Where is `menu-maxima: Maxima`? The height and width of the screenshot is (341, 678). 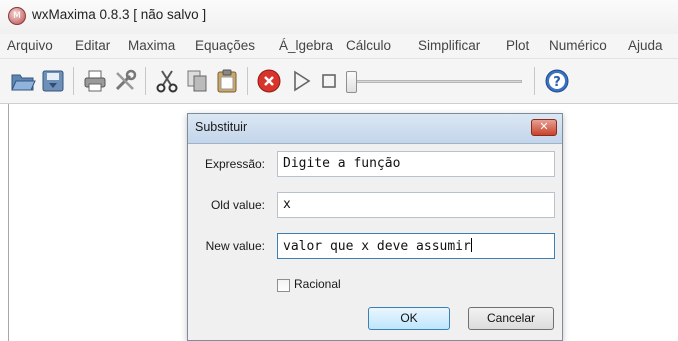 menu-maxima: Maxima is located at coordinates (151, 45).